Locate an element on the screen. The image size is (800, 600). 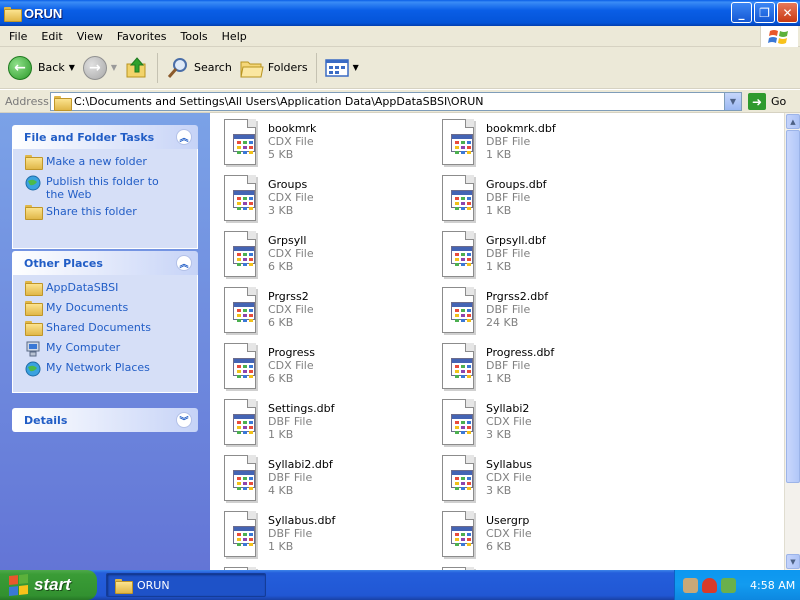
task-make-new-folder: Make a new folder is located at coordinates (107, 163).